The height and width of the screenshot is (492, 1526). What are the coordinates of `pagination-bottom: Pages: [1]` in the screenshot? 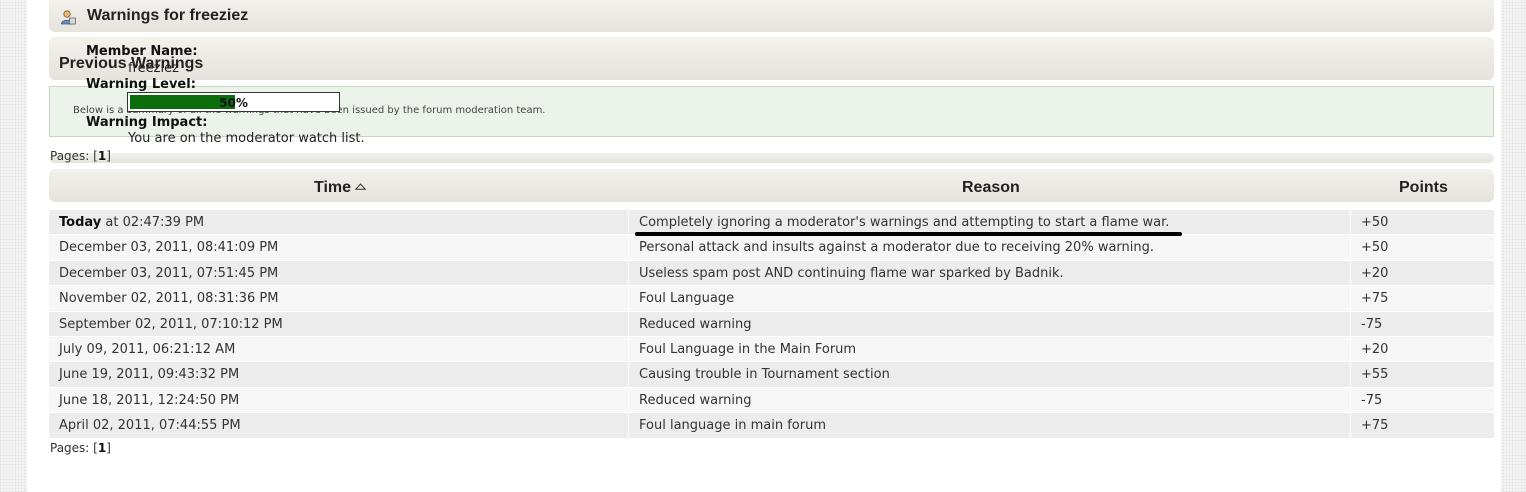 It's located at (80, 448).